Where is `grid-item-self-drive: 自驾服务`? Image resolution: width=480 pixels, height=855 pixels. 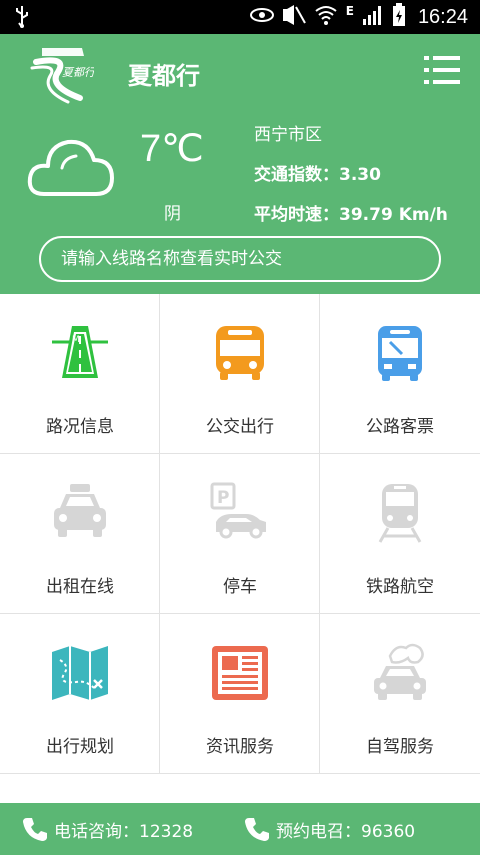
grid-item-self-drive: 自驾服务 is located at coordinates (400, 694).